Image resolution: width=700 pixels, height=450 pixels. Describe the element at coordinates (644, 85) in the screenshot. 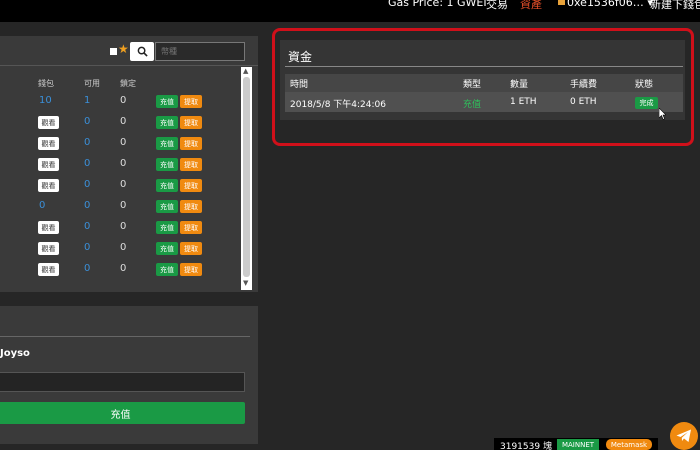

I see `column-header-status: 狀態` at that location.